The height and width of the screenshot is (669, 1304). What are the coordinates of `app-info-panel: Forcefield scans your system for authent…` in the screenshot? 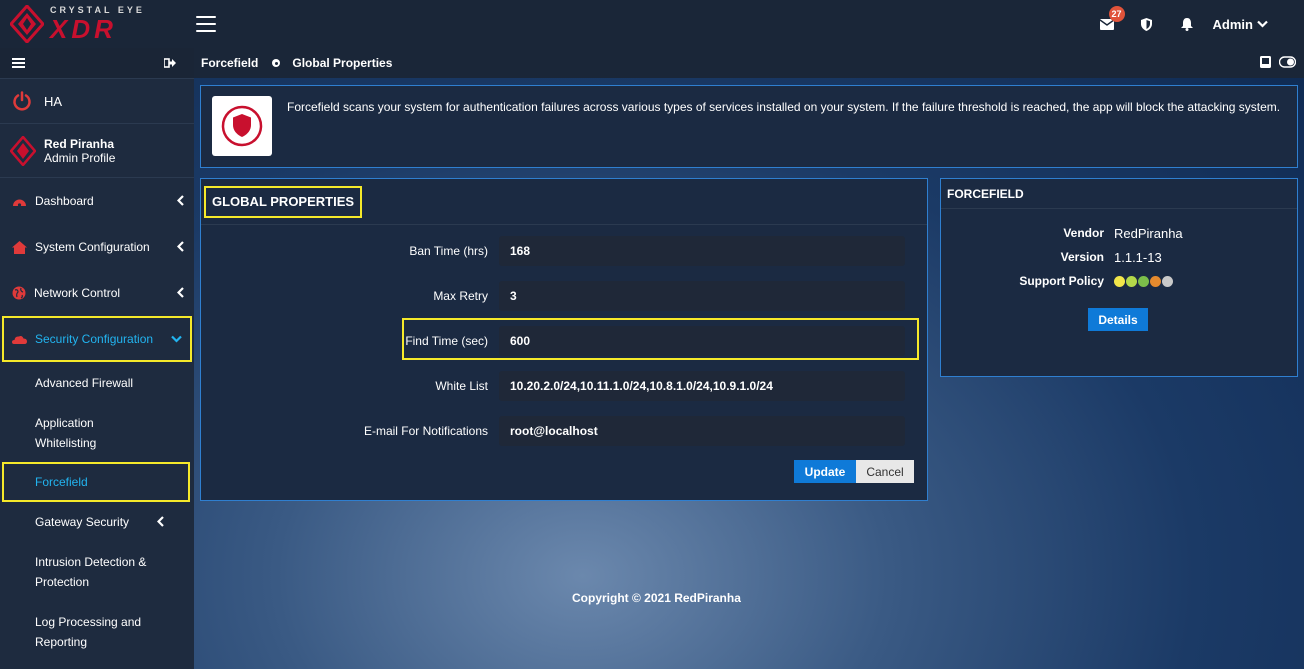 It's located at (749, 126).